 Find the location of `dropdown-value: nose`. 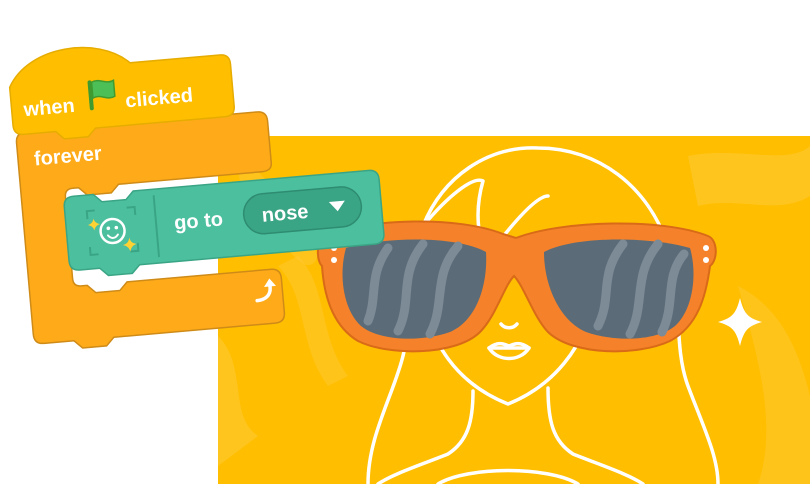

dropdown-value: nose is located at coordinates (285, 214).